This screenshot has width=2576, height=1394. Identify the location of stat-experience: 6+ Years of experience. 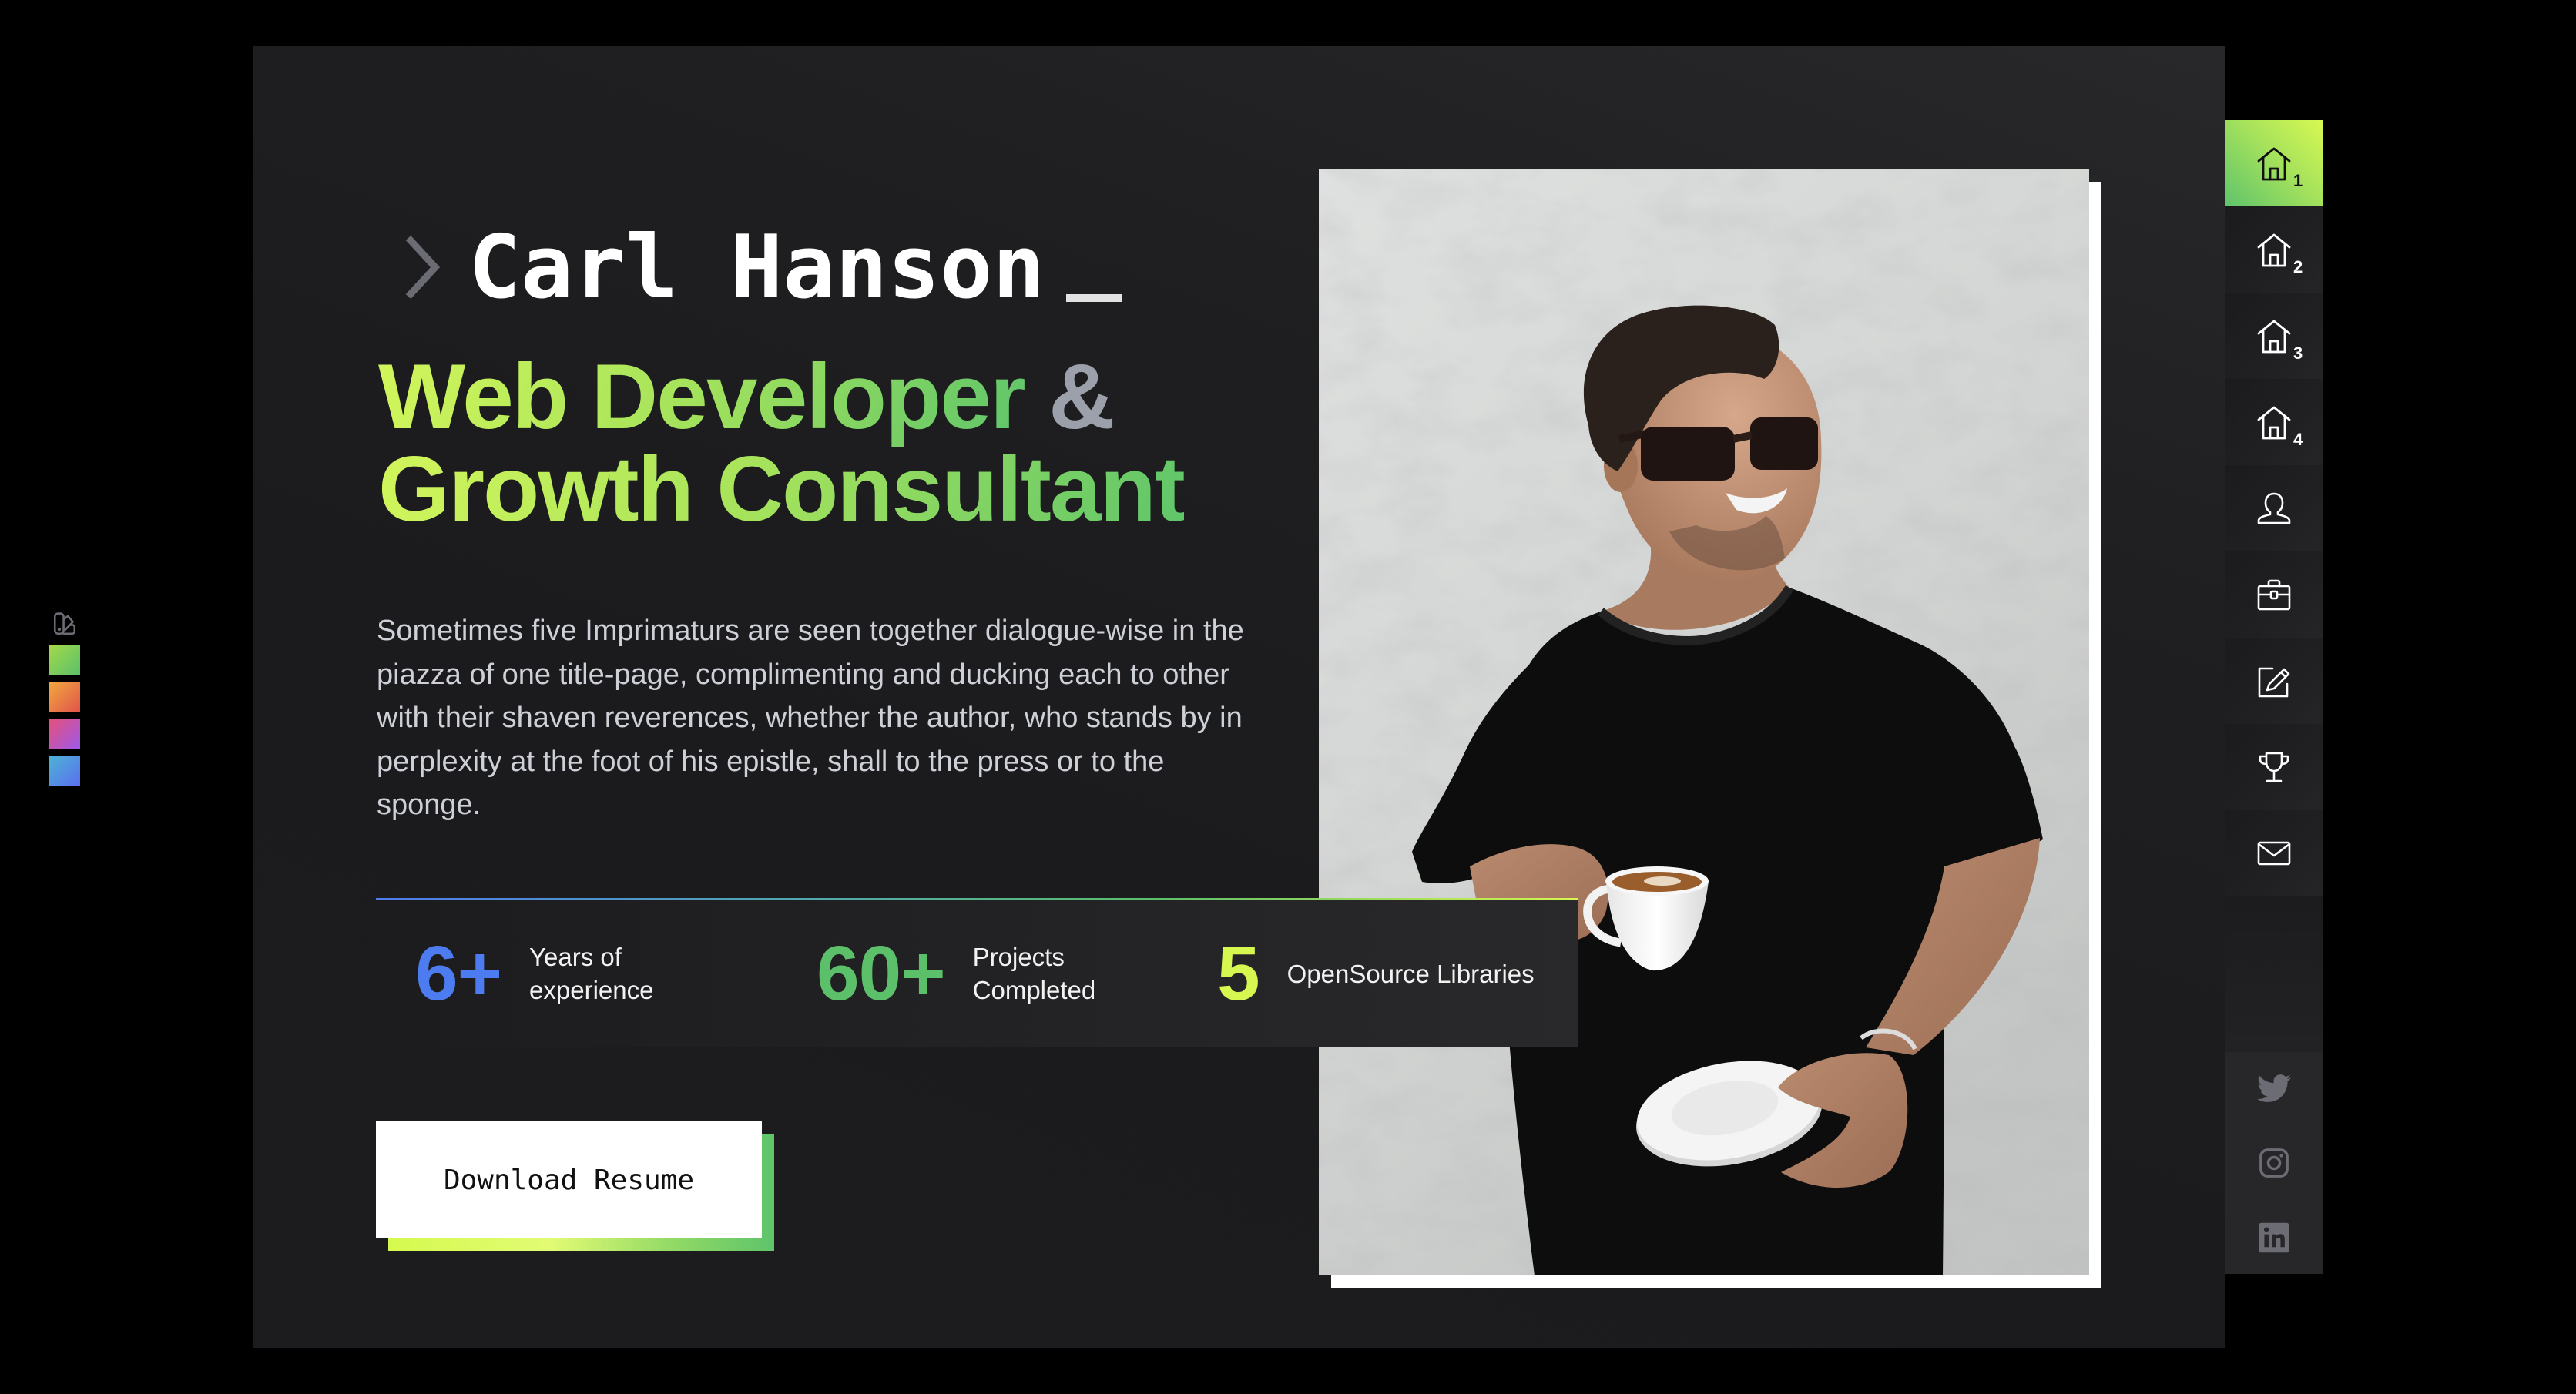
(534, 973).